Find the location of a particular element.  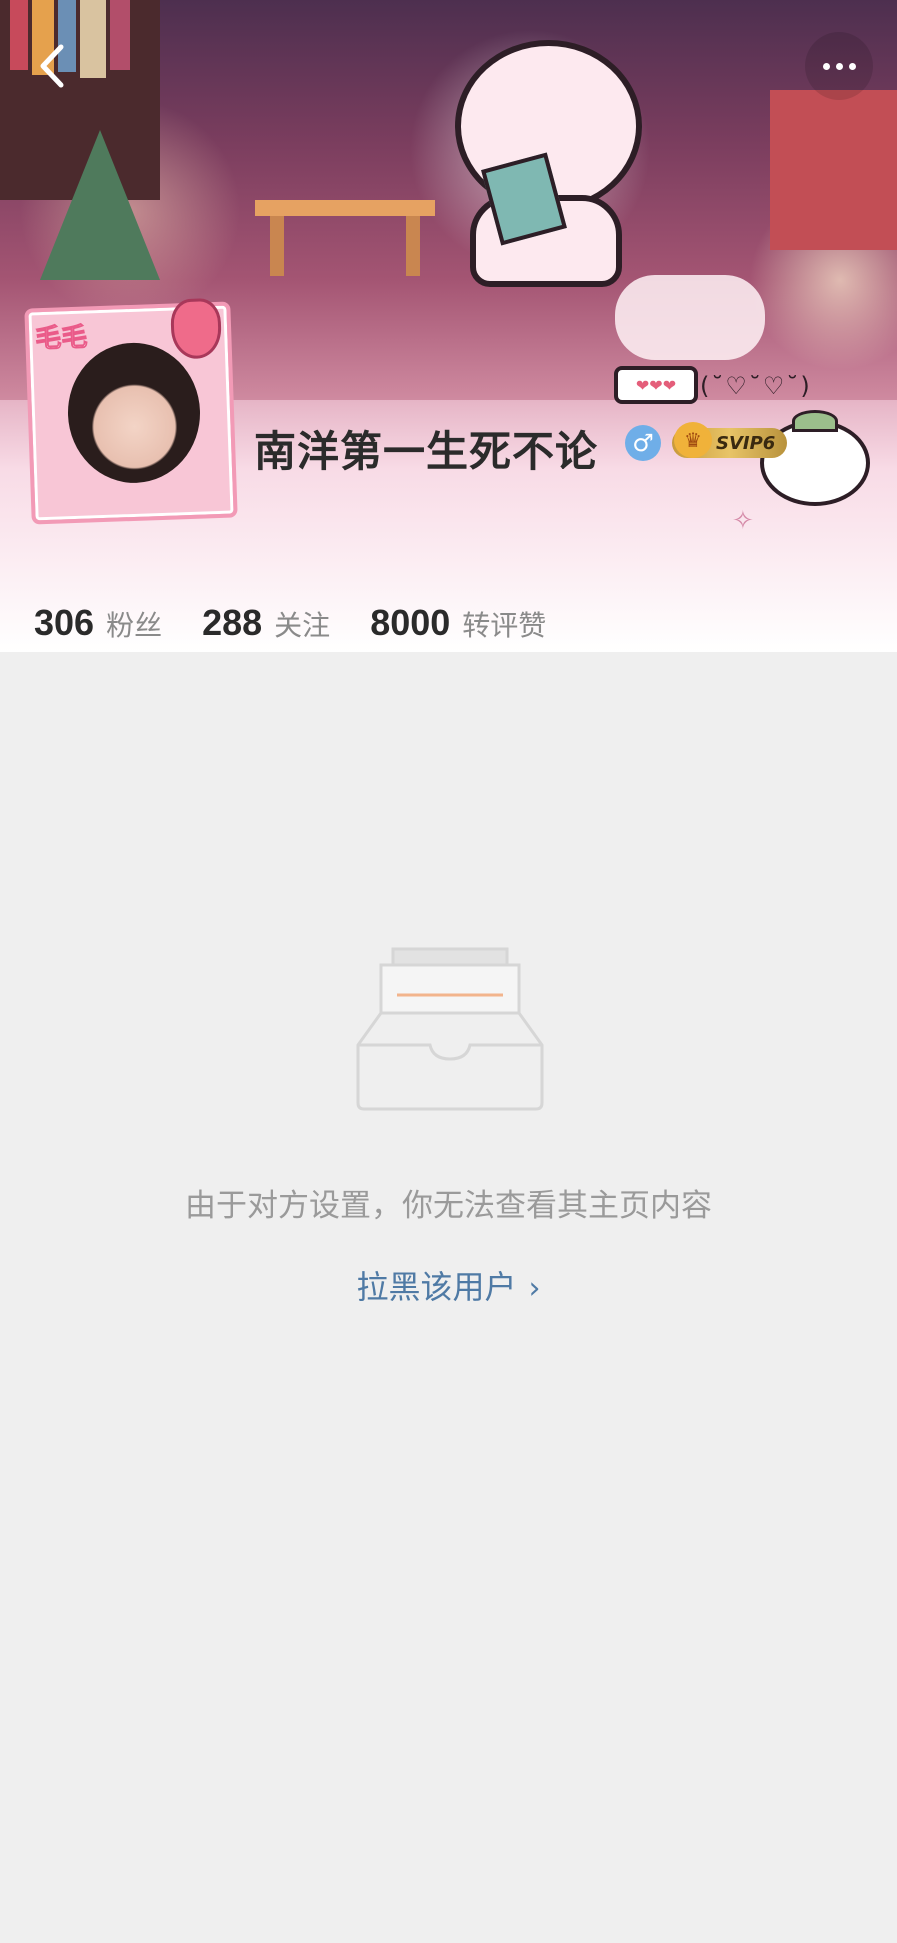

stat-followers: 306 粉丝 is located at coordinates (98, 623).